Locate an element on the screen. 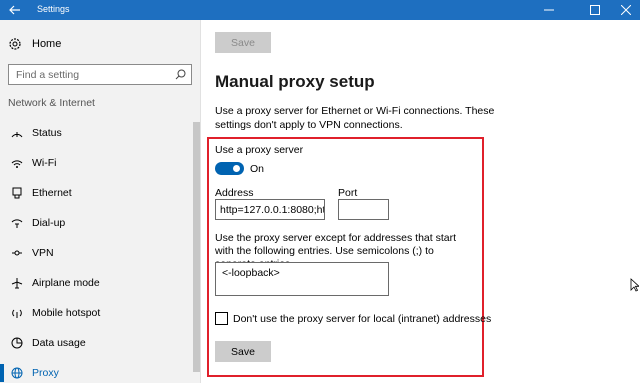 The image size is (640, 388). window-title: Settings is located at coordinates (53, 9).